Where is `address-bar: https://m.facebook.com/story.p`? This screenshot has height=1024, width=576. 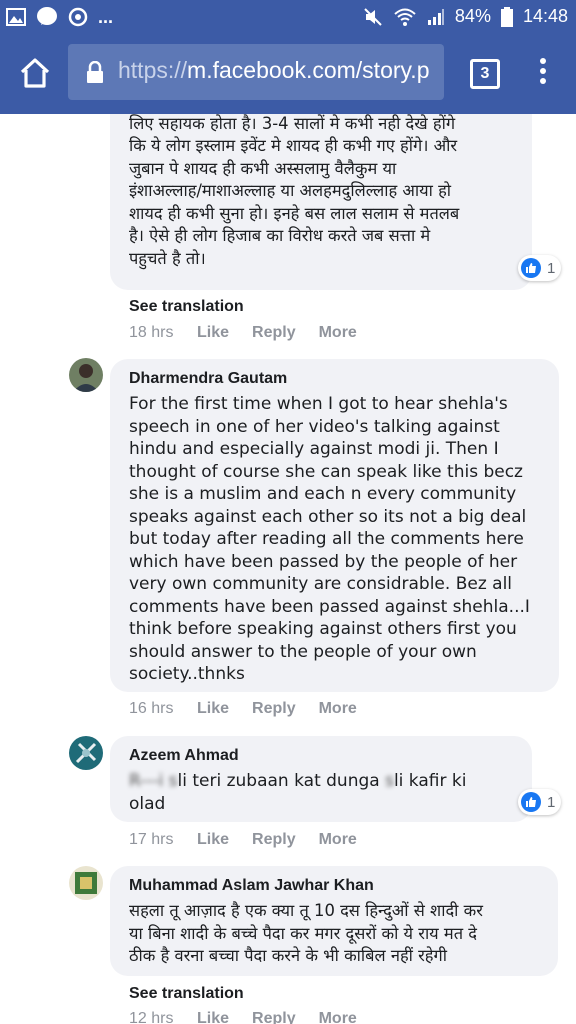 address-bar: https://m.facebook.com/story.p is located at coordinates (256, 72).